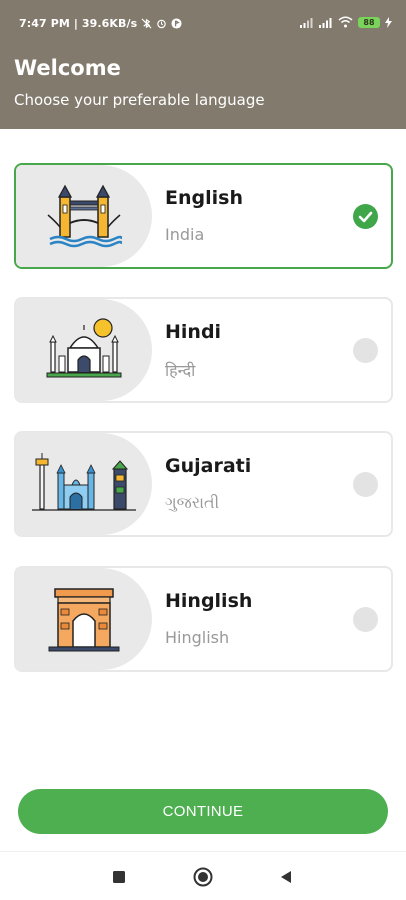 Image resolution: width=406 pixels, height=900 pixels. I want to click on check-icon, so click(365, 217).